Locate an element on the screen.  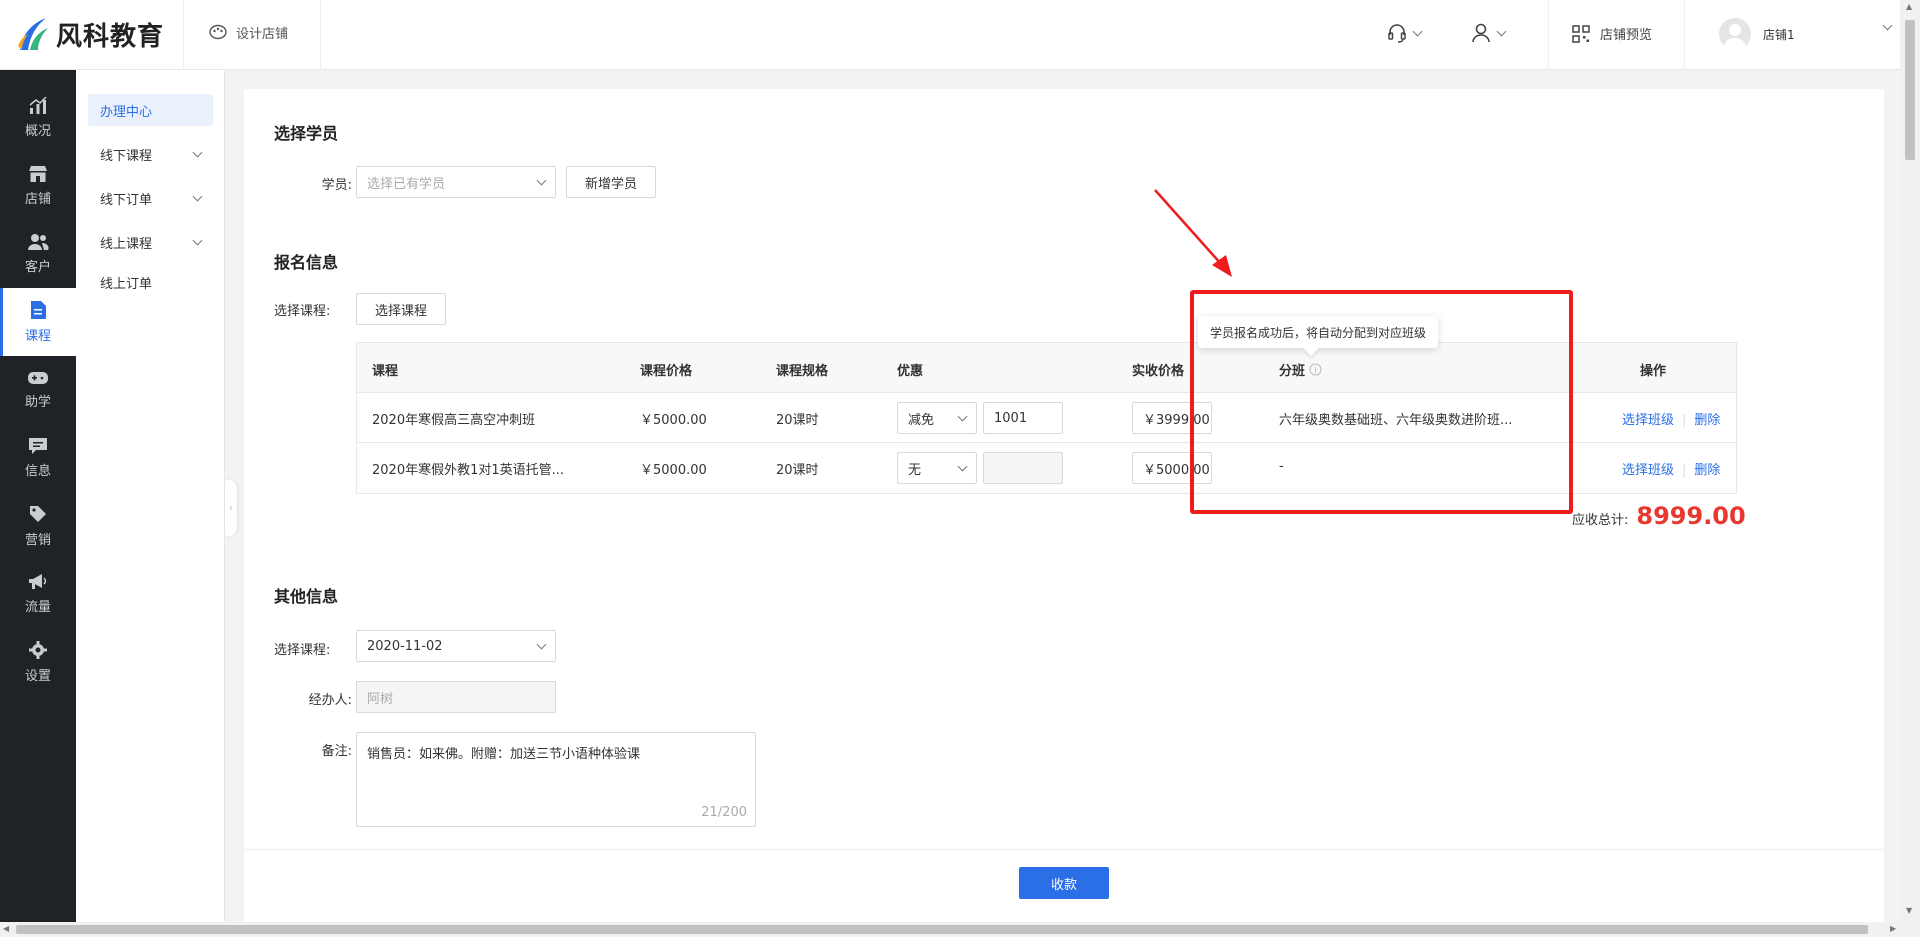
nav-item-messages: 信息 is located at coordinates (38, 458).